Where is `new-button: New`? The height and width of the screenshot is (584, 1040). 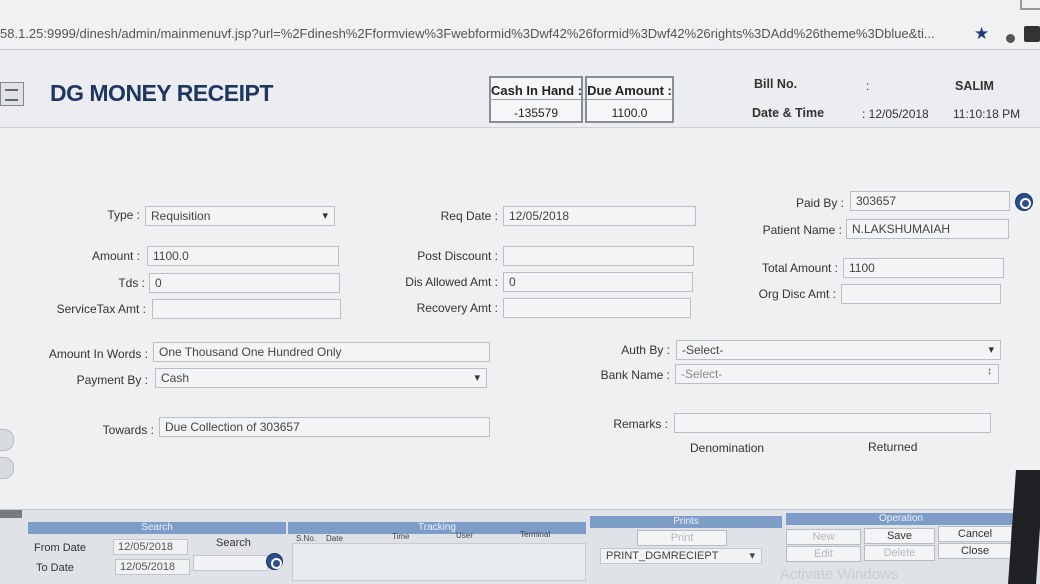 new-button: New is located at coordinates (823, 537).